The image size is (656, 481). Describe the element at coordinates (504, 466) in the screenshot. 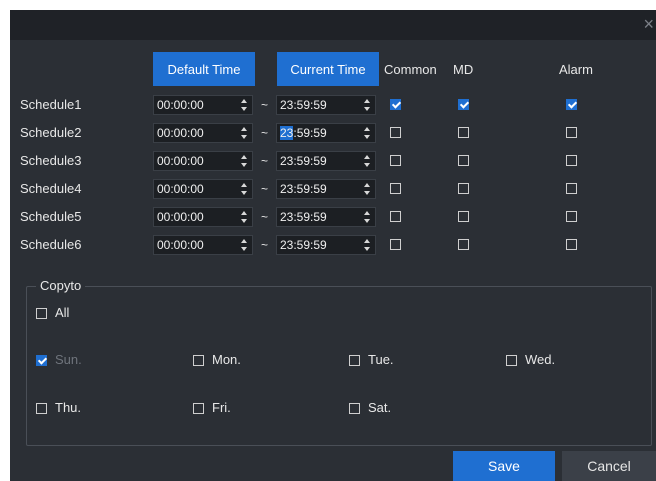

I see `save-button: Save` at that location.